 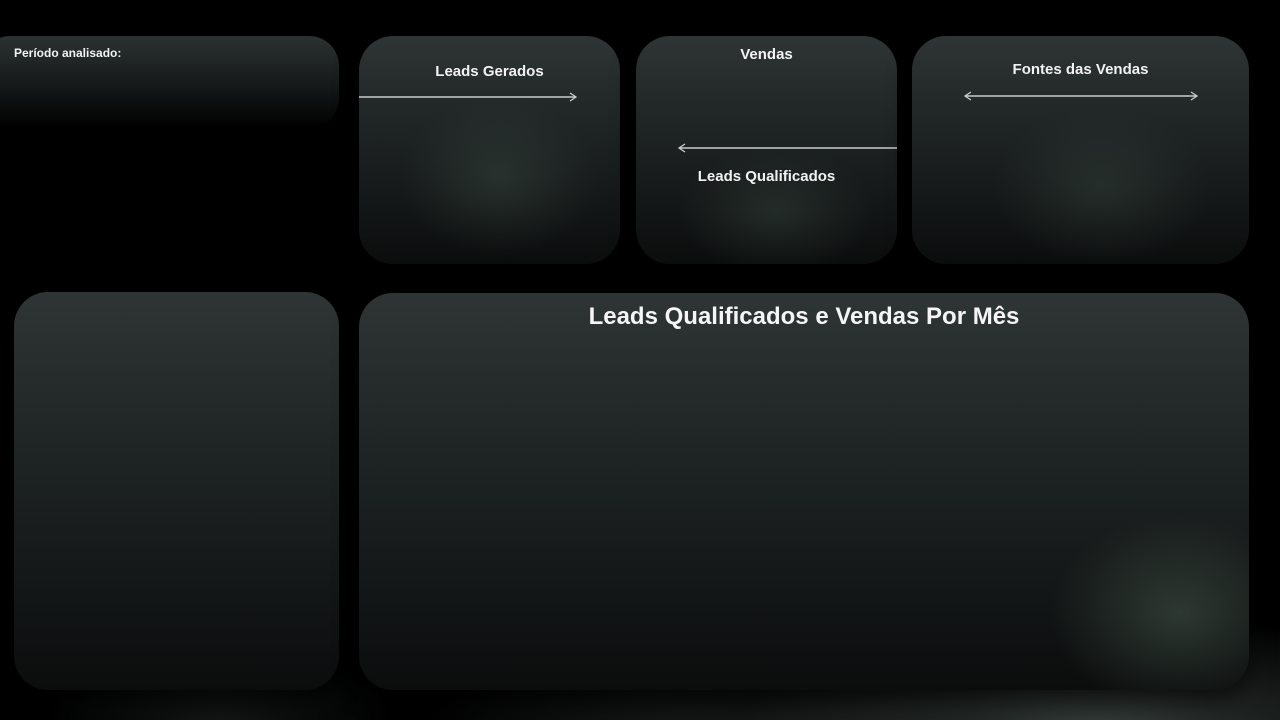 What do you see at coordinates (176, 491) in the screenshot?
I see `left-panel-card` at bounding box center [176, 491].